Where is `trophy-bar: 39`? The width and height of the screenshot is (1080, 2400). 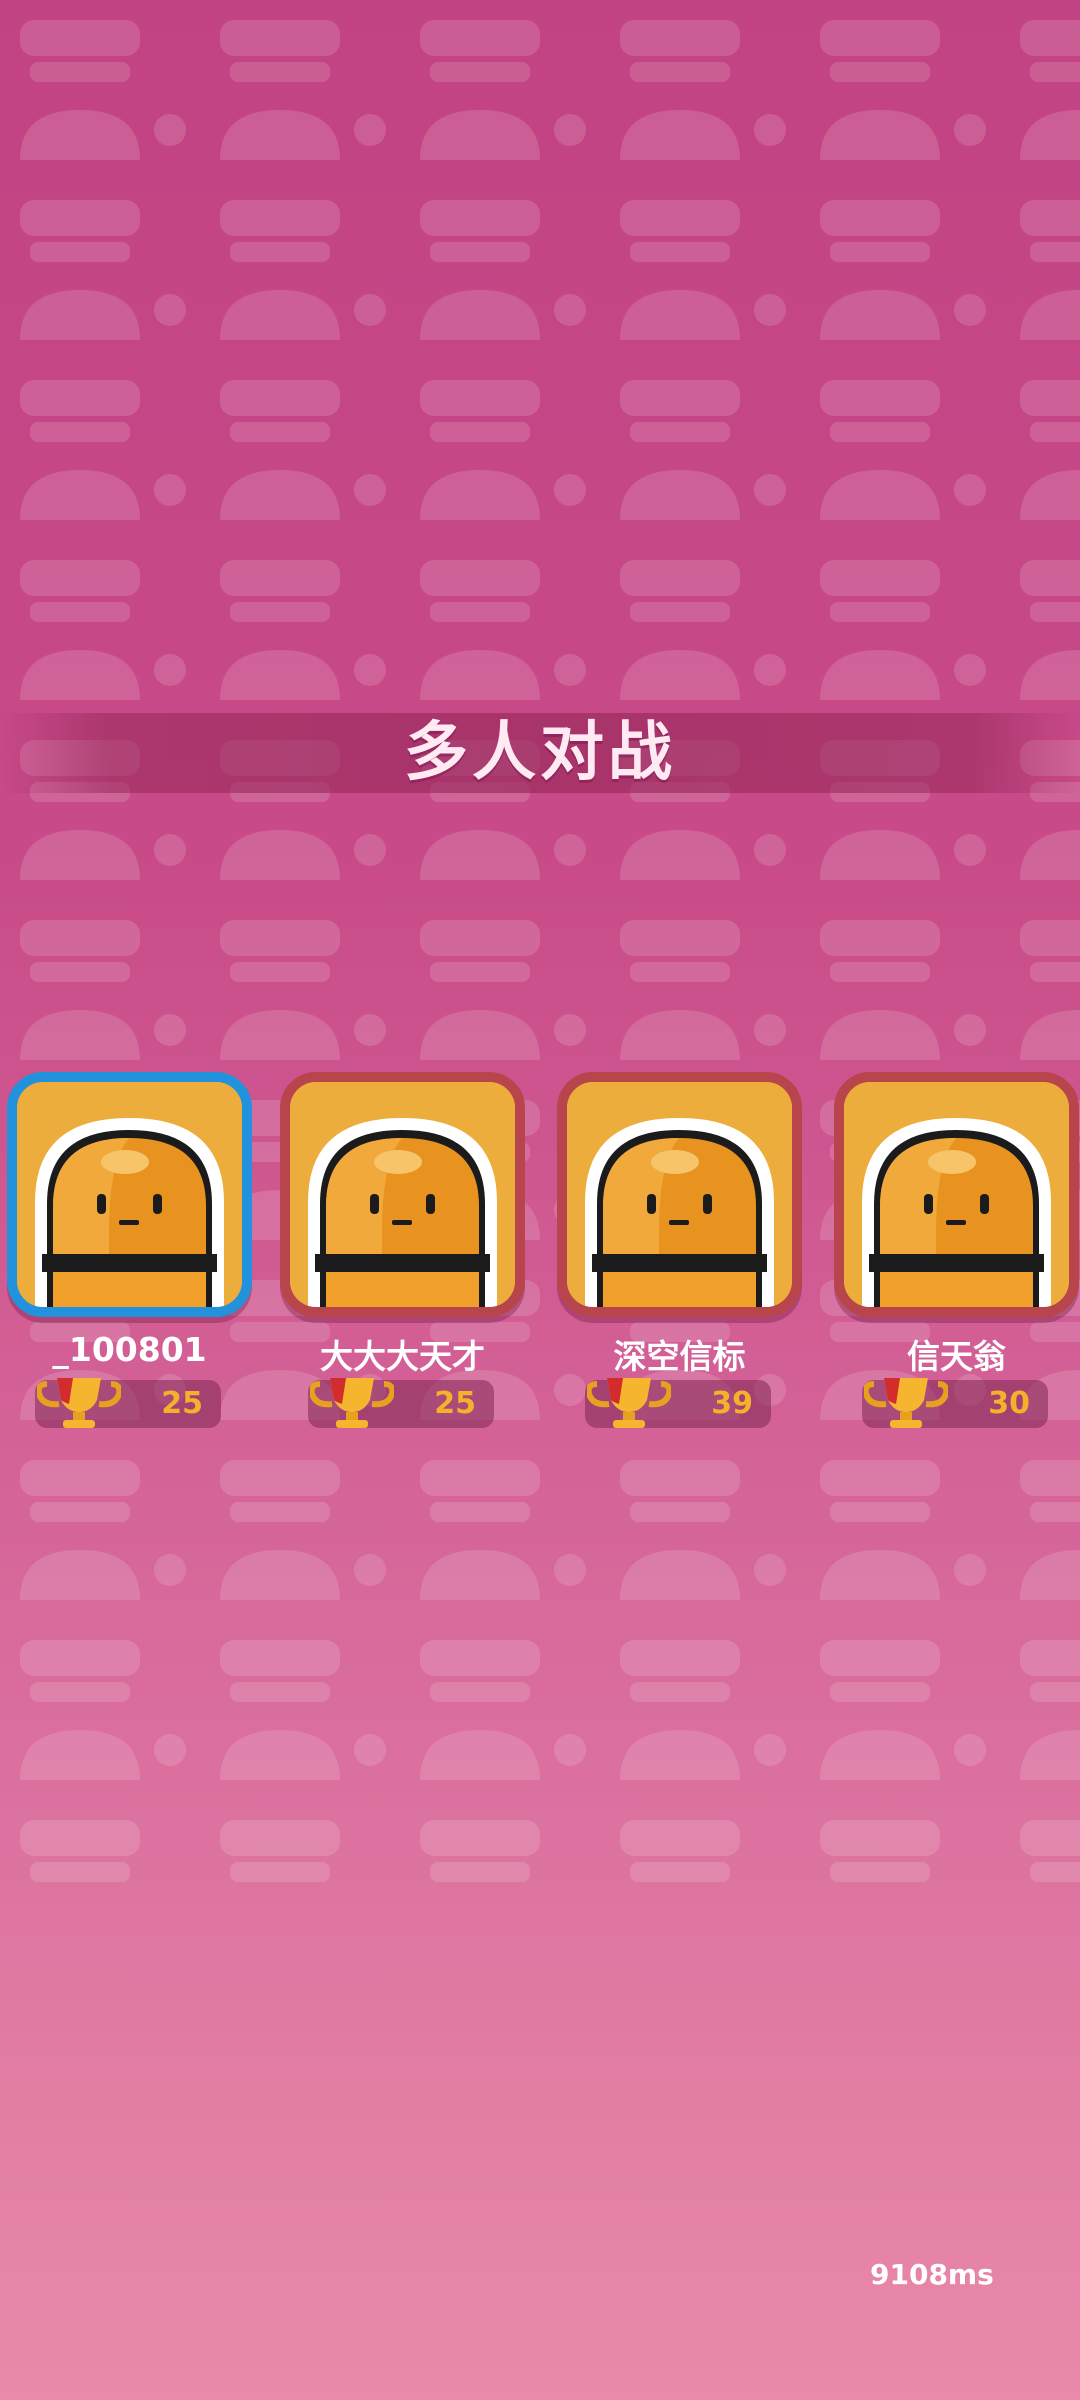 trophy-bar: 39 is located at coordinates (678, 1403).